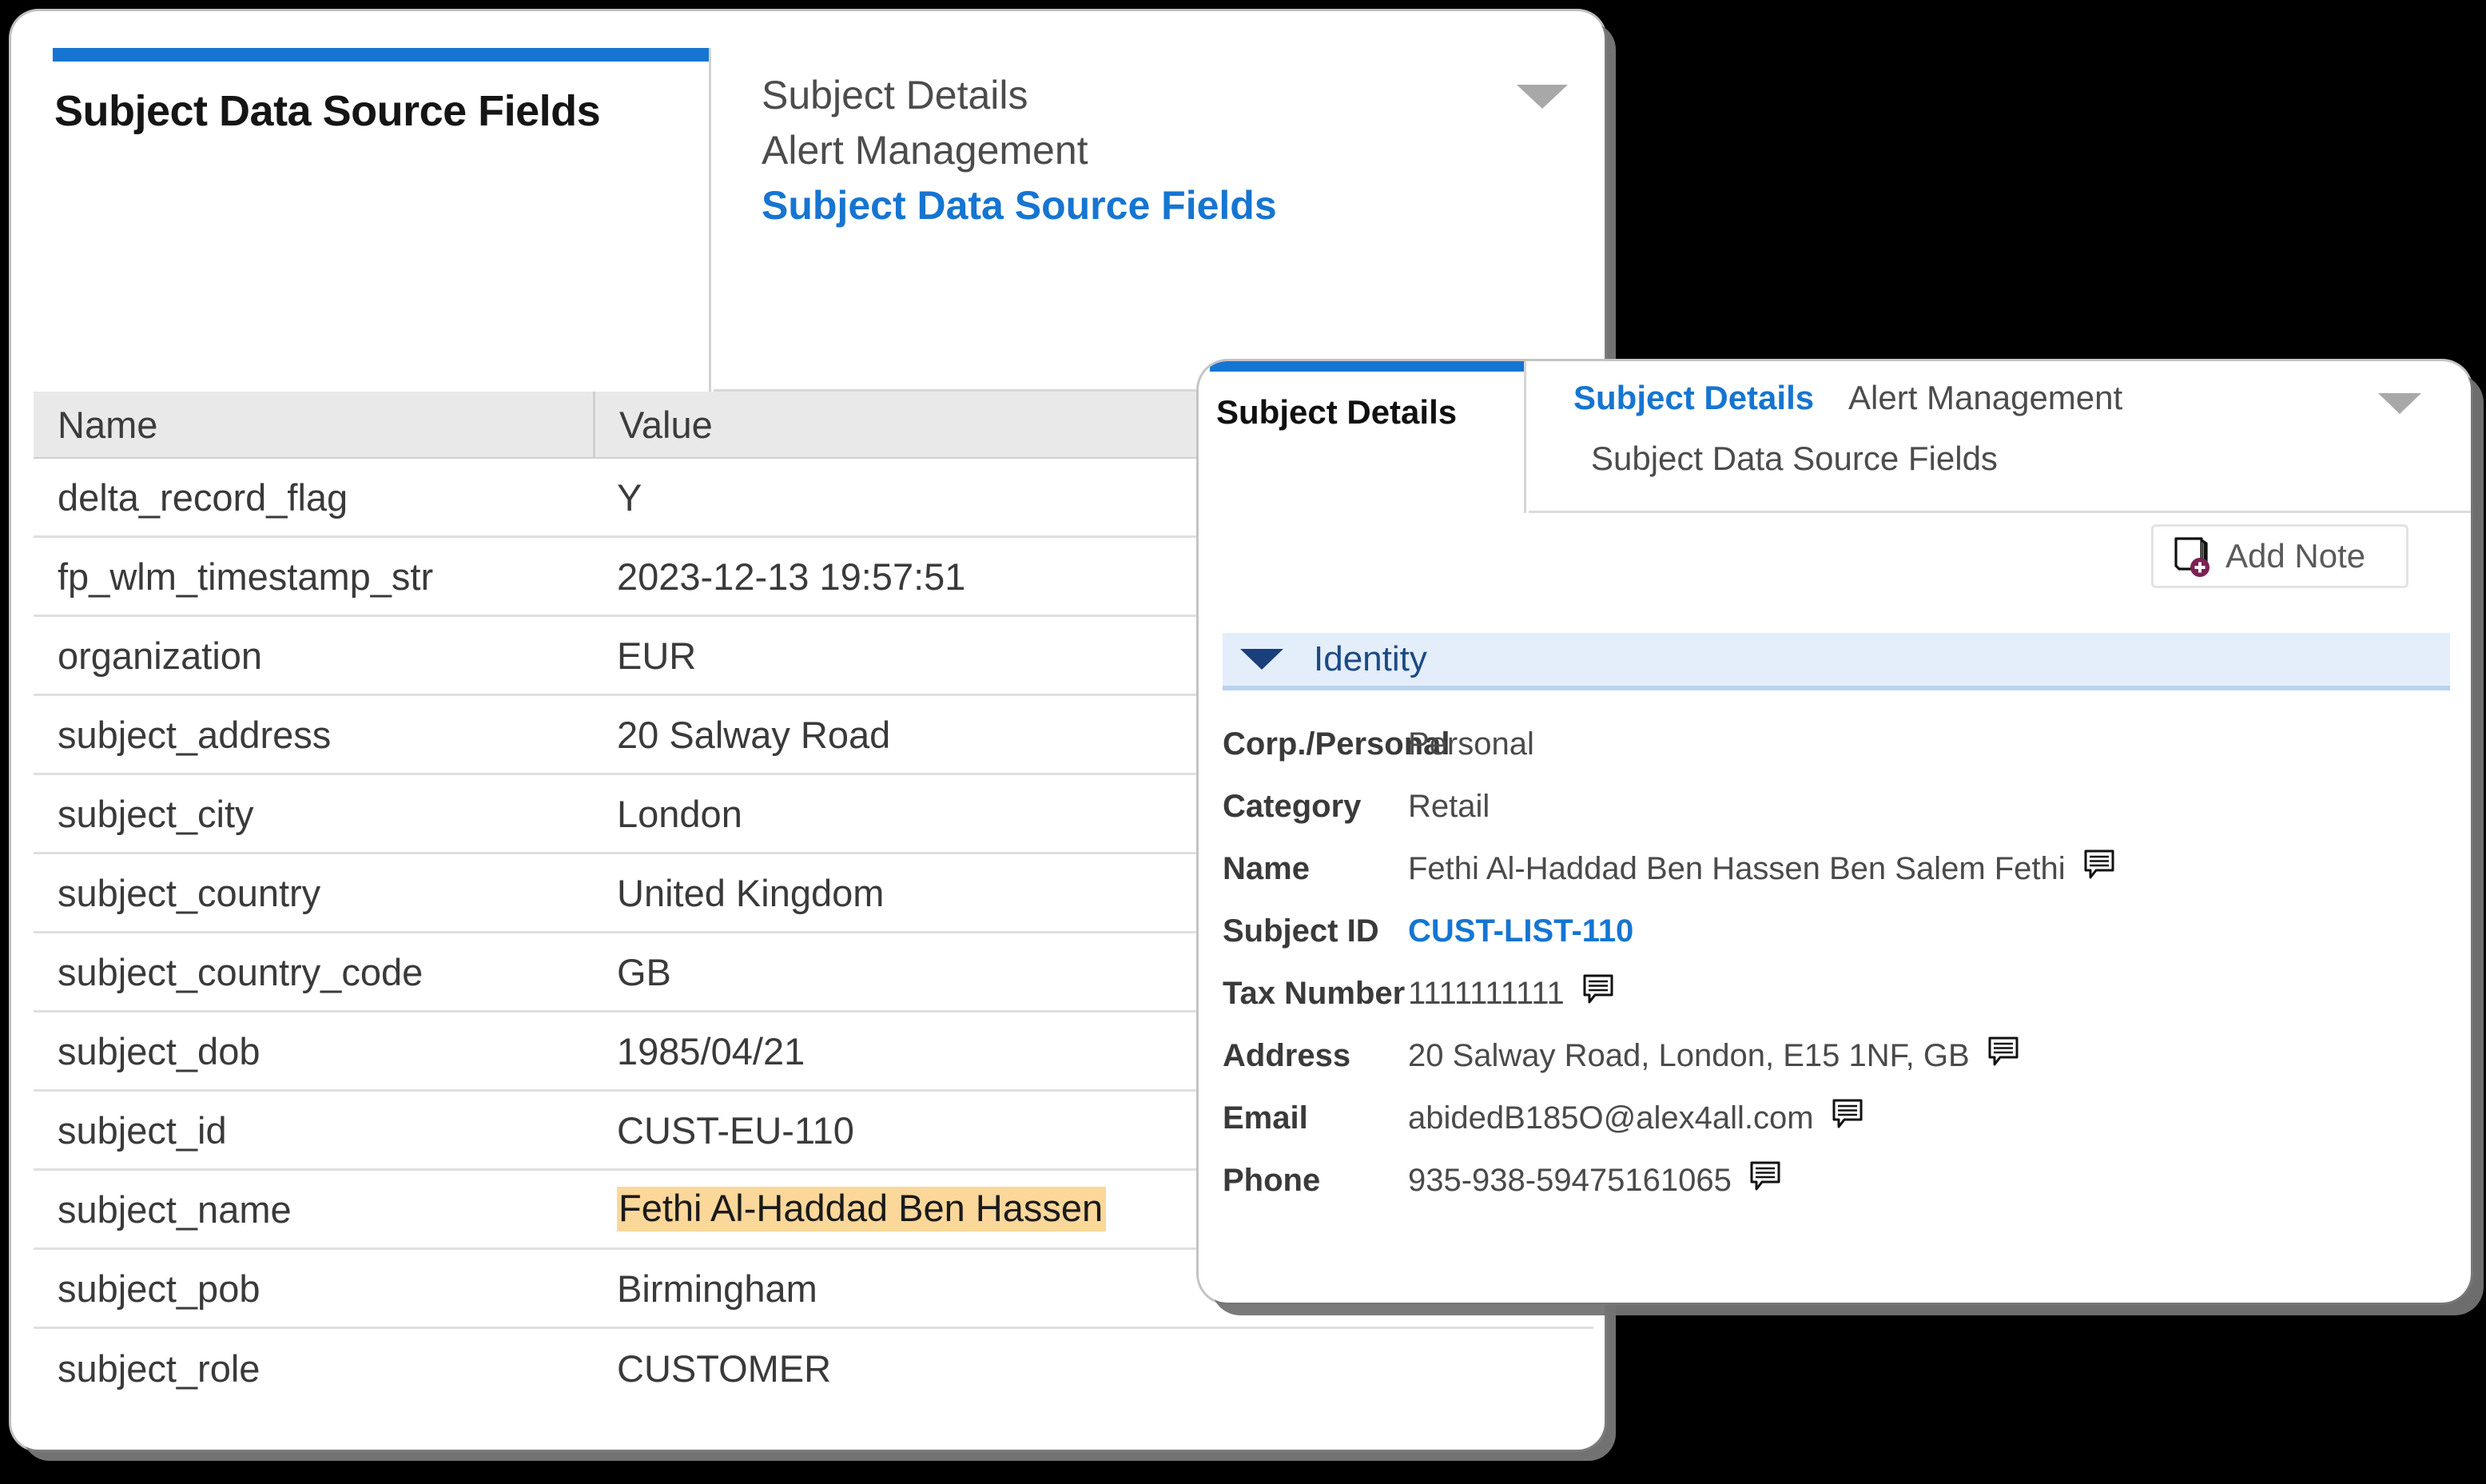  I want to click on detail-field-row: Corp./Personal Personal, so click(1838, 744).